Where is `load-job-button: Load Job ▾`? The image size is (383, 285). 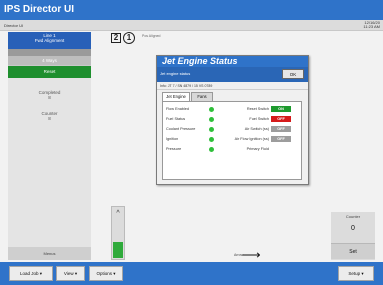 load-job-button: Load Job ▾ is located at coordinates (31, 273).